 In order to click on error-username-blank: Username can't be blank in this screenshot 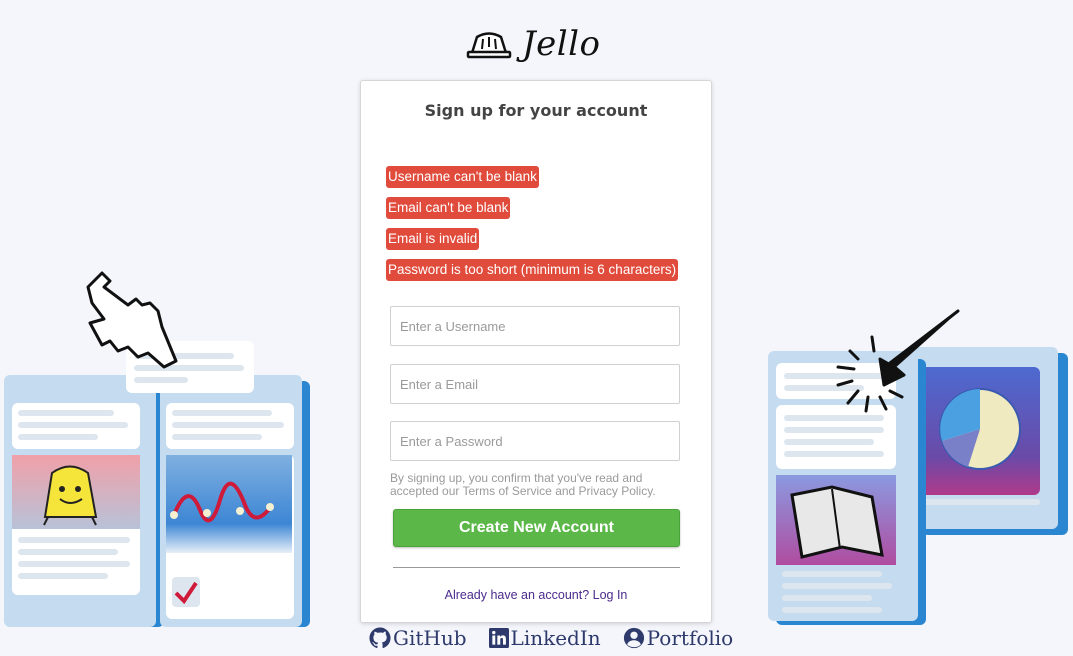, I will do `click(462, 177)`.